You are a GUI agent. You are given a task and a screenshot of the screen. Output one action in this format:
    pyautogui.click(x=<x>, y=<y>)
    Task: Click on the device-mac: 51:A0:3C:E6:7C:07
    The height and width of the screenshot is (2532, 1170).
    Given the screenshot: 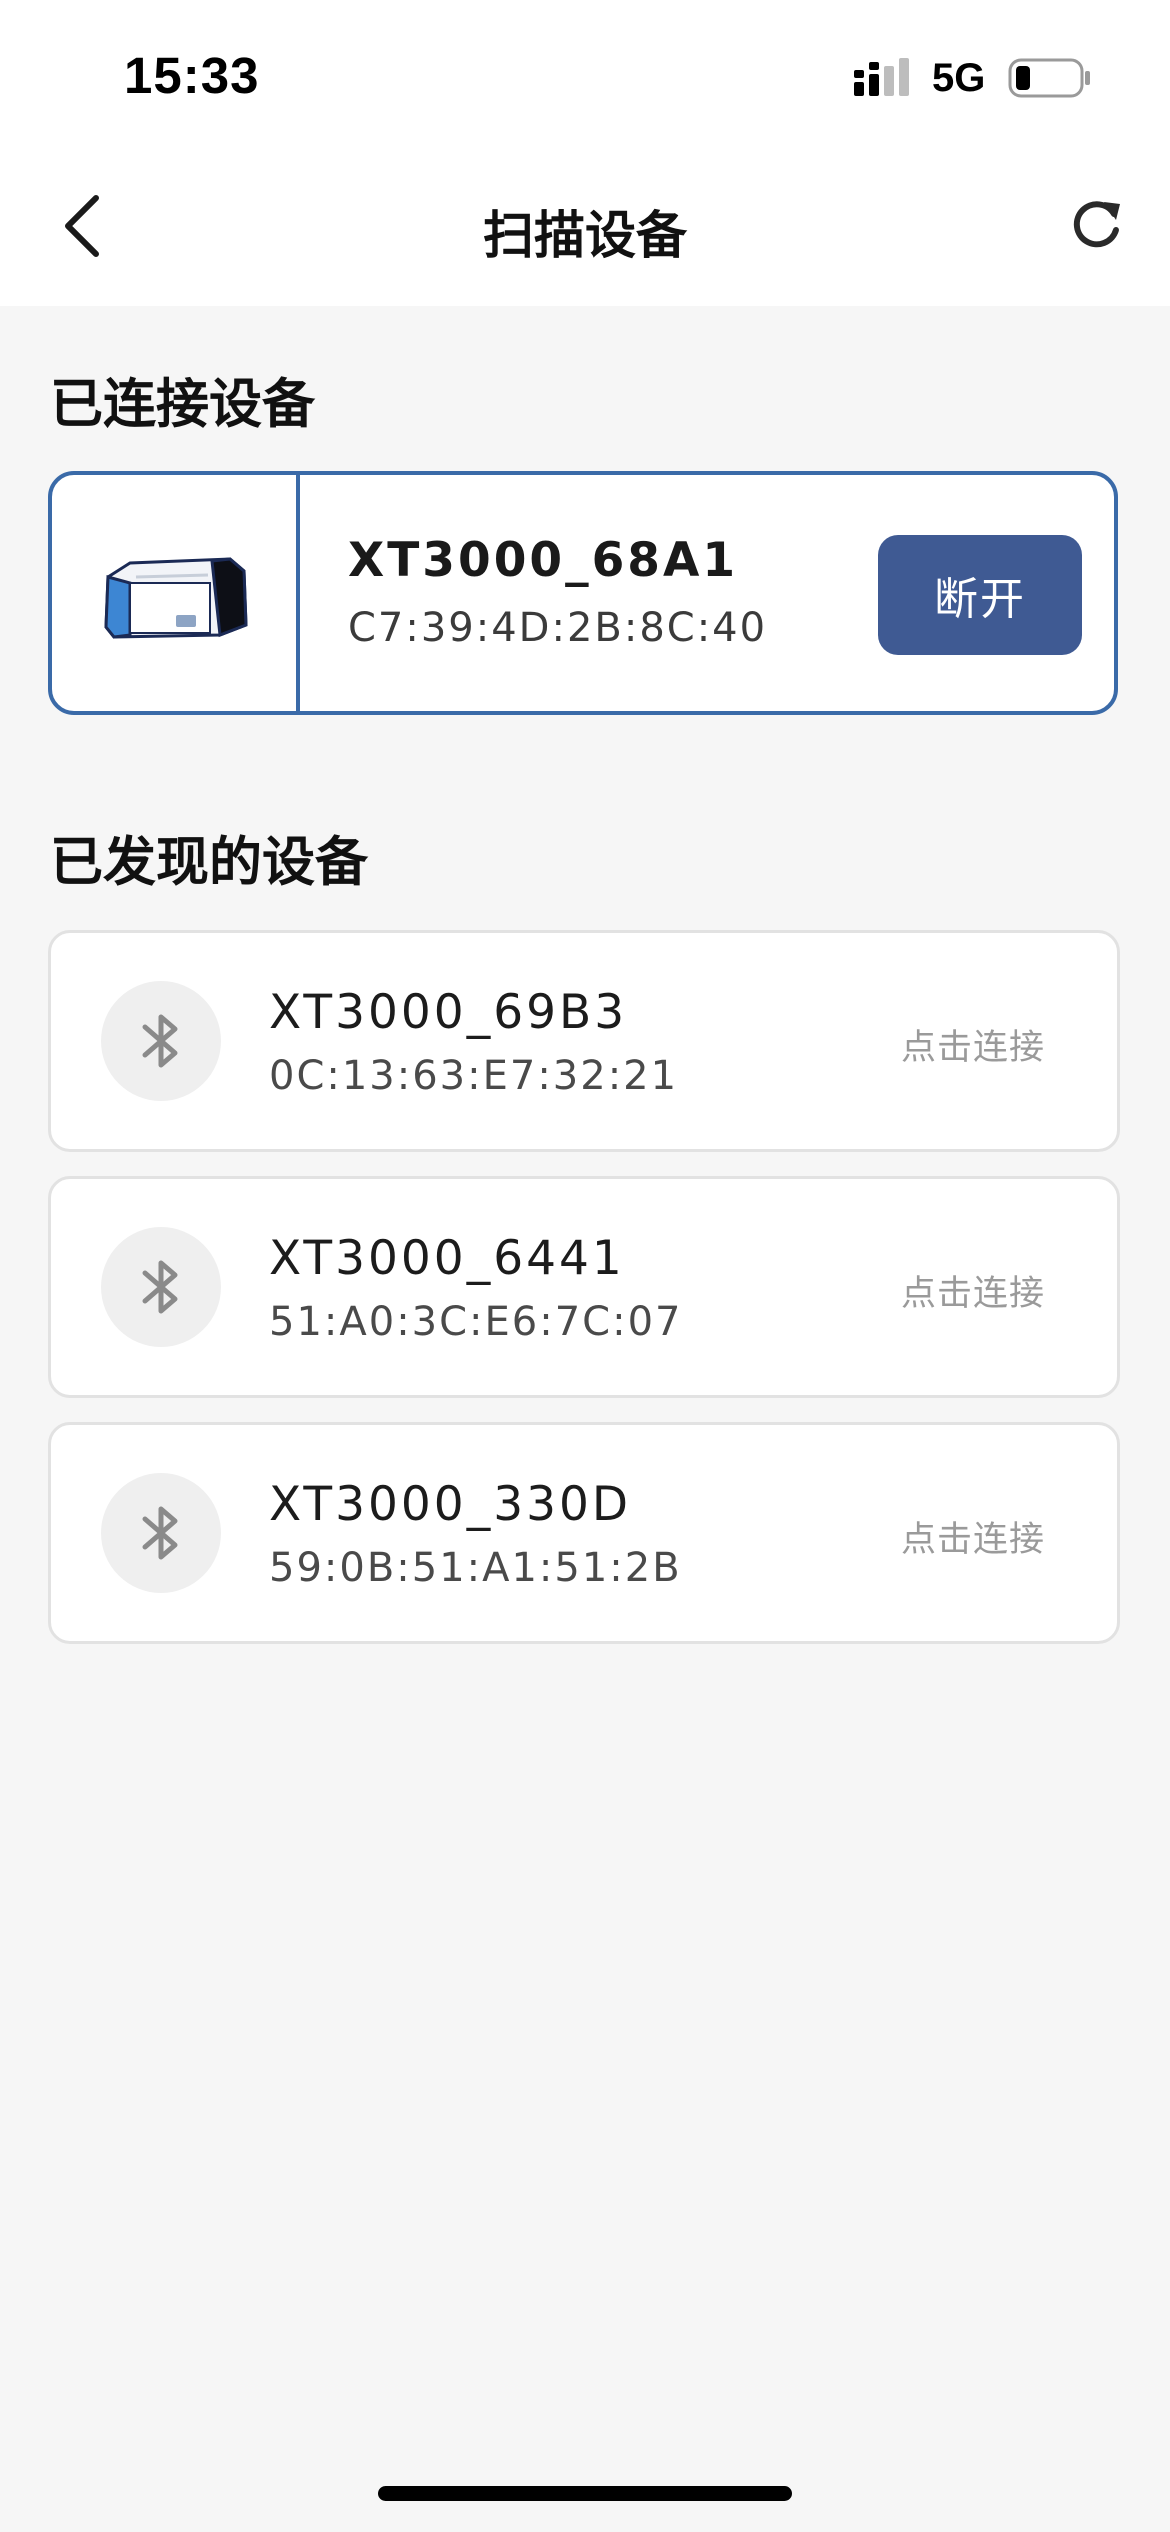 What is the action you would take?
    pyautogui.click(x=476, y=1322)
    